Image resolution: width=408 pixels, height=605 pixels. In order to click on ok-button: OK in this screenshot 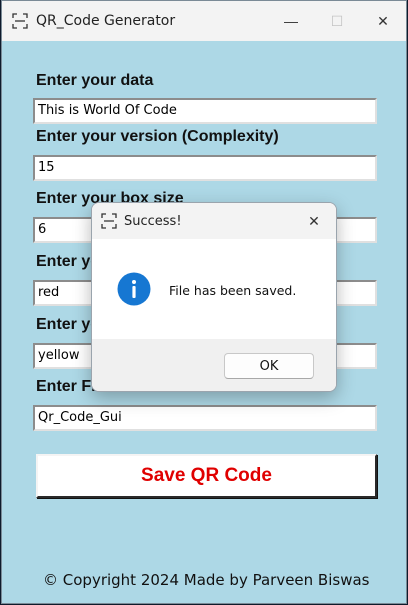, I will do `click(269, 366)`.